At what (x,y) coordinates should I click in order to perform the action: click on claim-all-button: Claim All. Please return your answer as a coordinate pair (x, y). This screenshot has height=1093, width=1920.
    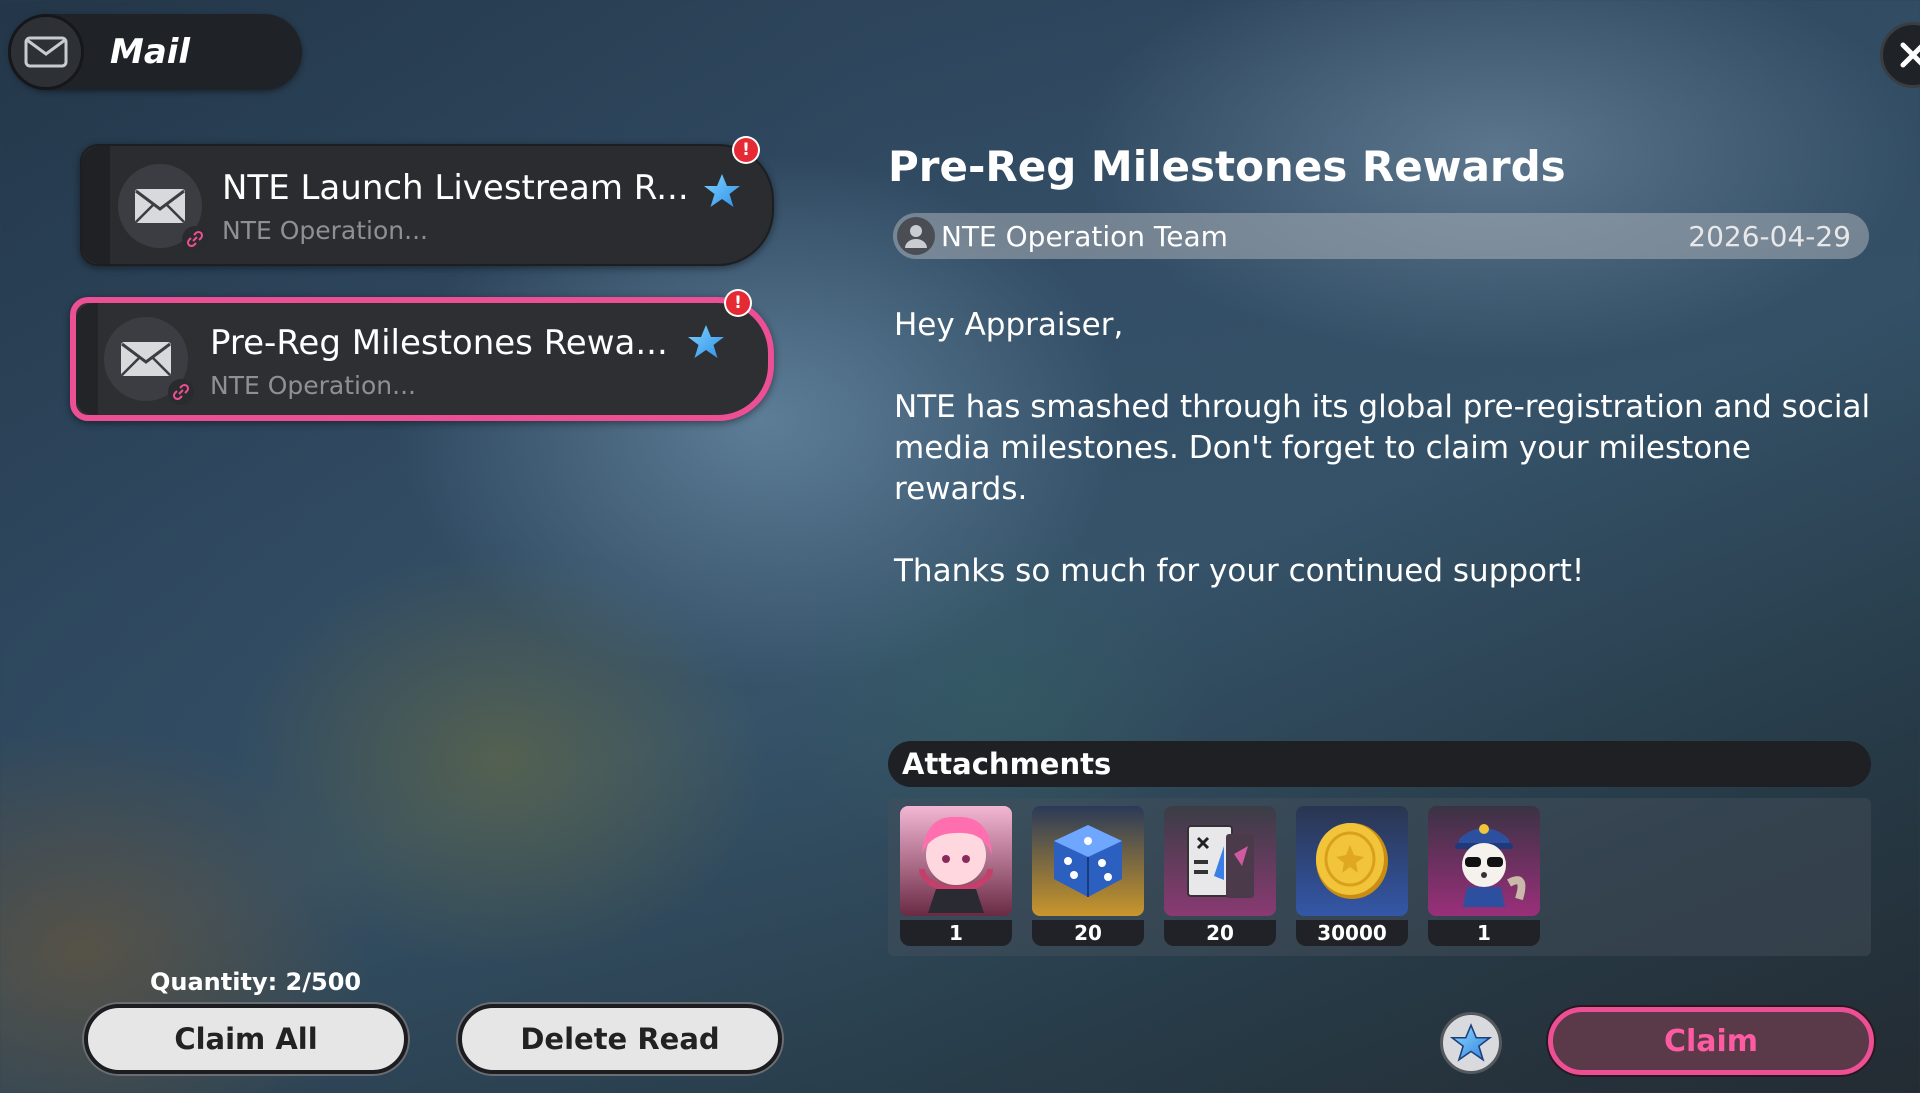
    Looking at the image, I should click on (246, 1039).